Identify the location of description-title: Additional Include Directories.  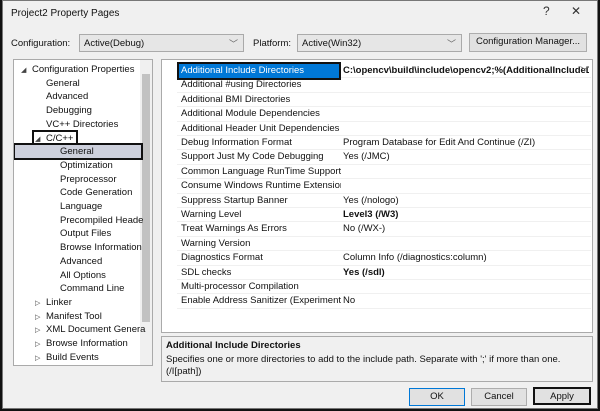
(233, 345).